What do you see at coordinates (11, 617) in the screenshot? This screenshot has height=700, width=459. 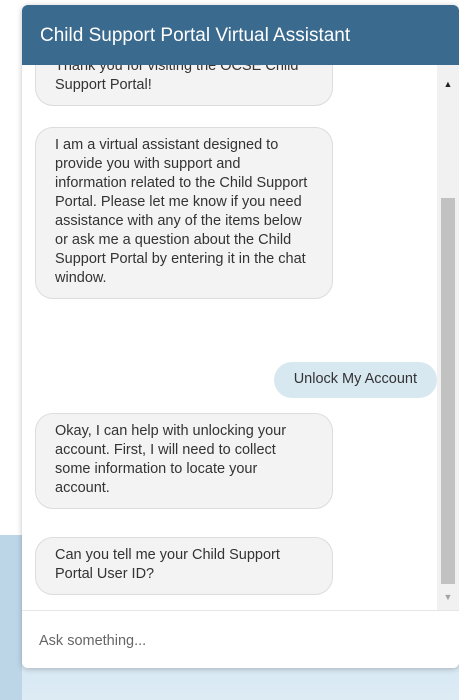 I see `page-background-strip` at bounding box center [11, 617].